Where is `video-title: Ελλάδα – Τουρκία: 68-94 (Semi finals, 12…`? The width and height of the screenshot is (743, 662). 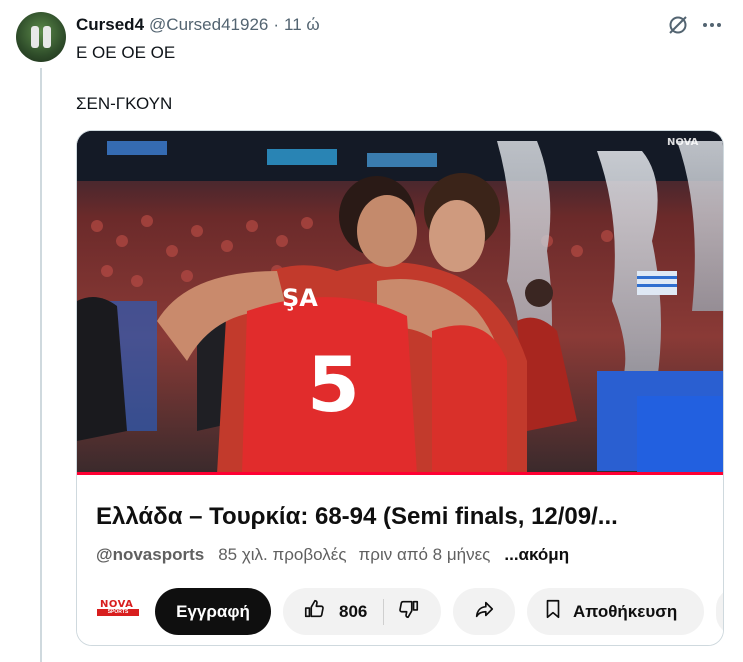
video-title: Ελλάδα – Τουρκία: 68-94 (Semi finals, 12… is located at coordinates (357, 517).